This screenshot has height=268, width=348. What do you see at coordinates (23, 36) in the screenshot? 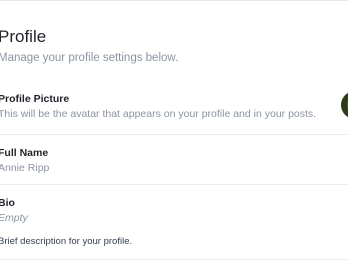
I see `page-title: Profile` at bounding box center [23, 36].